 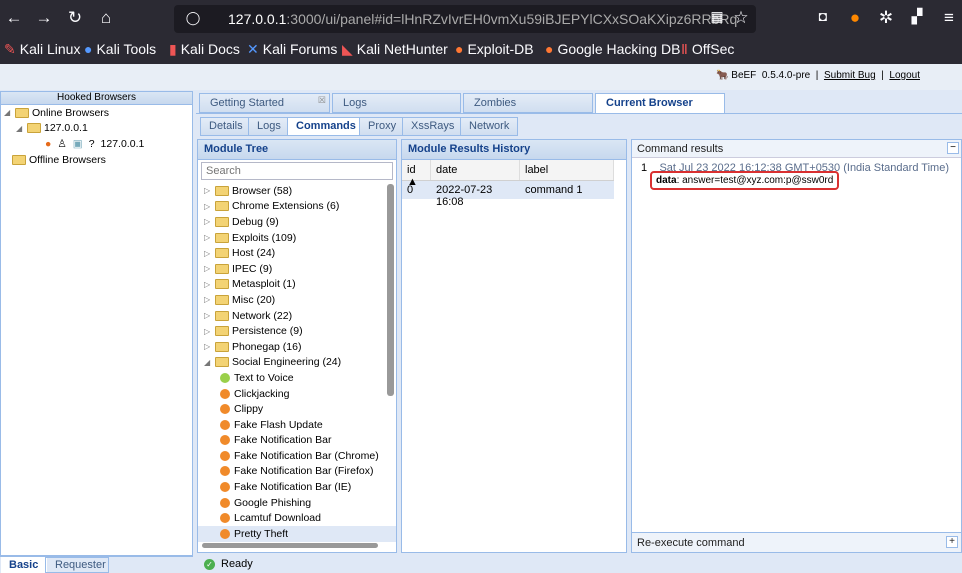 What do you see at coordinates (297, 456) in the screenshot?
I see `module-item: Fake Notification Bar (Chrome)` at bounding box center [297, 456].